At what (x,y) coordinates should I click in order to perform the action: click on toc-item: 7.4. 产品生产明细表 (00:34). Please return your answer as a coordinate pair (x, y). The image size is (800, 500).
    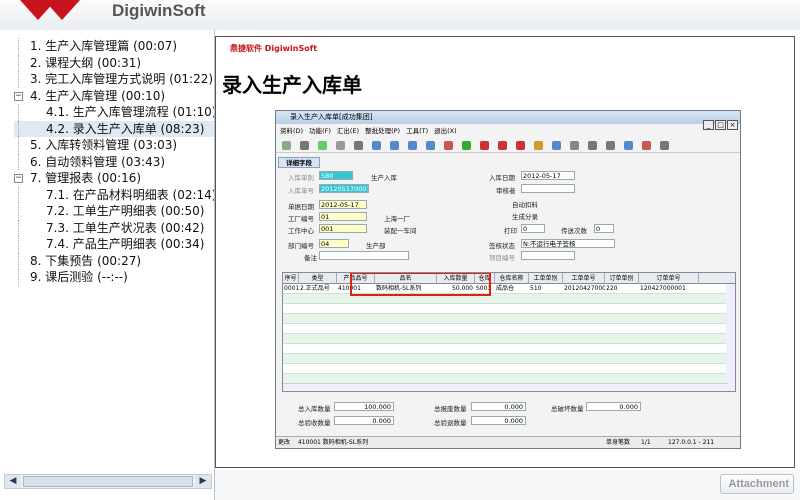
    Looking at the image, I should click on (114, 244).